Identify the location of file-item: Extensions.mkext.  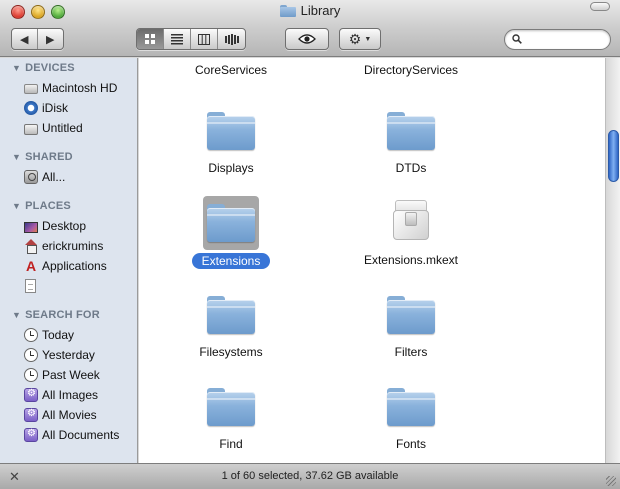
(411, 234).